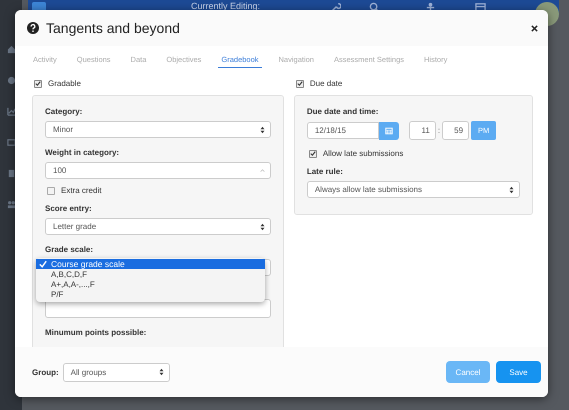  What do you see at coordinates (69, 249) in the screenshot?
I see `field-label: Grade scale:` at bounding box center [69, 249].